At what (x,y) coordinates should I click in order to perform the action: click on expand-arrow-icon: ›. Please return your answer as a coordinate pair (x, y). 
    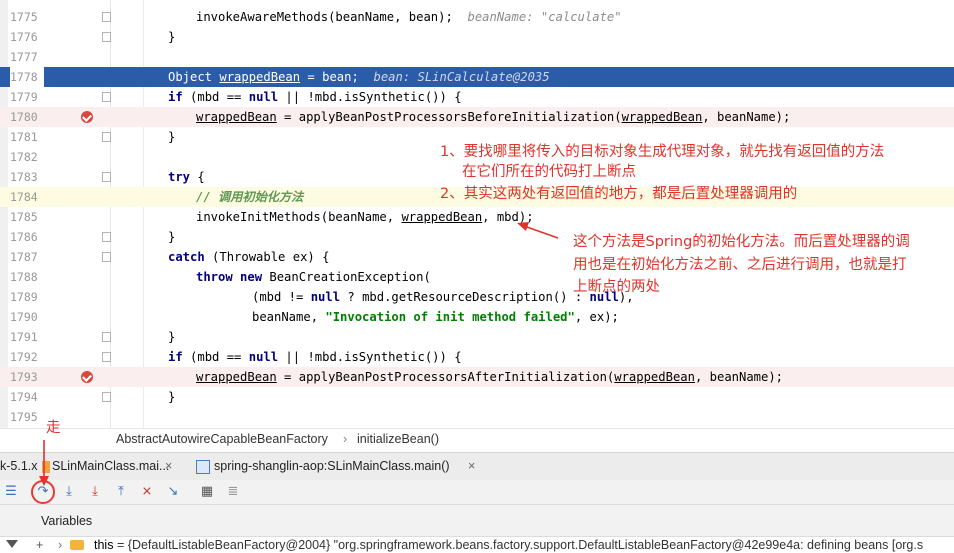
    Looking at the image, I should click on (60, 545).